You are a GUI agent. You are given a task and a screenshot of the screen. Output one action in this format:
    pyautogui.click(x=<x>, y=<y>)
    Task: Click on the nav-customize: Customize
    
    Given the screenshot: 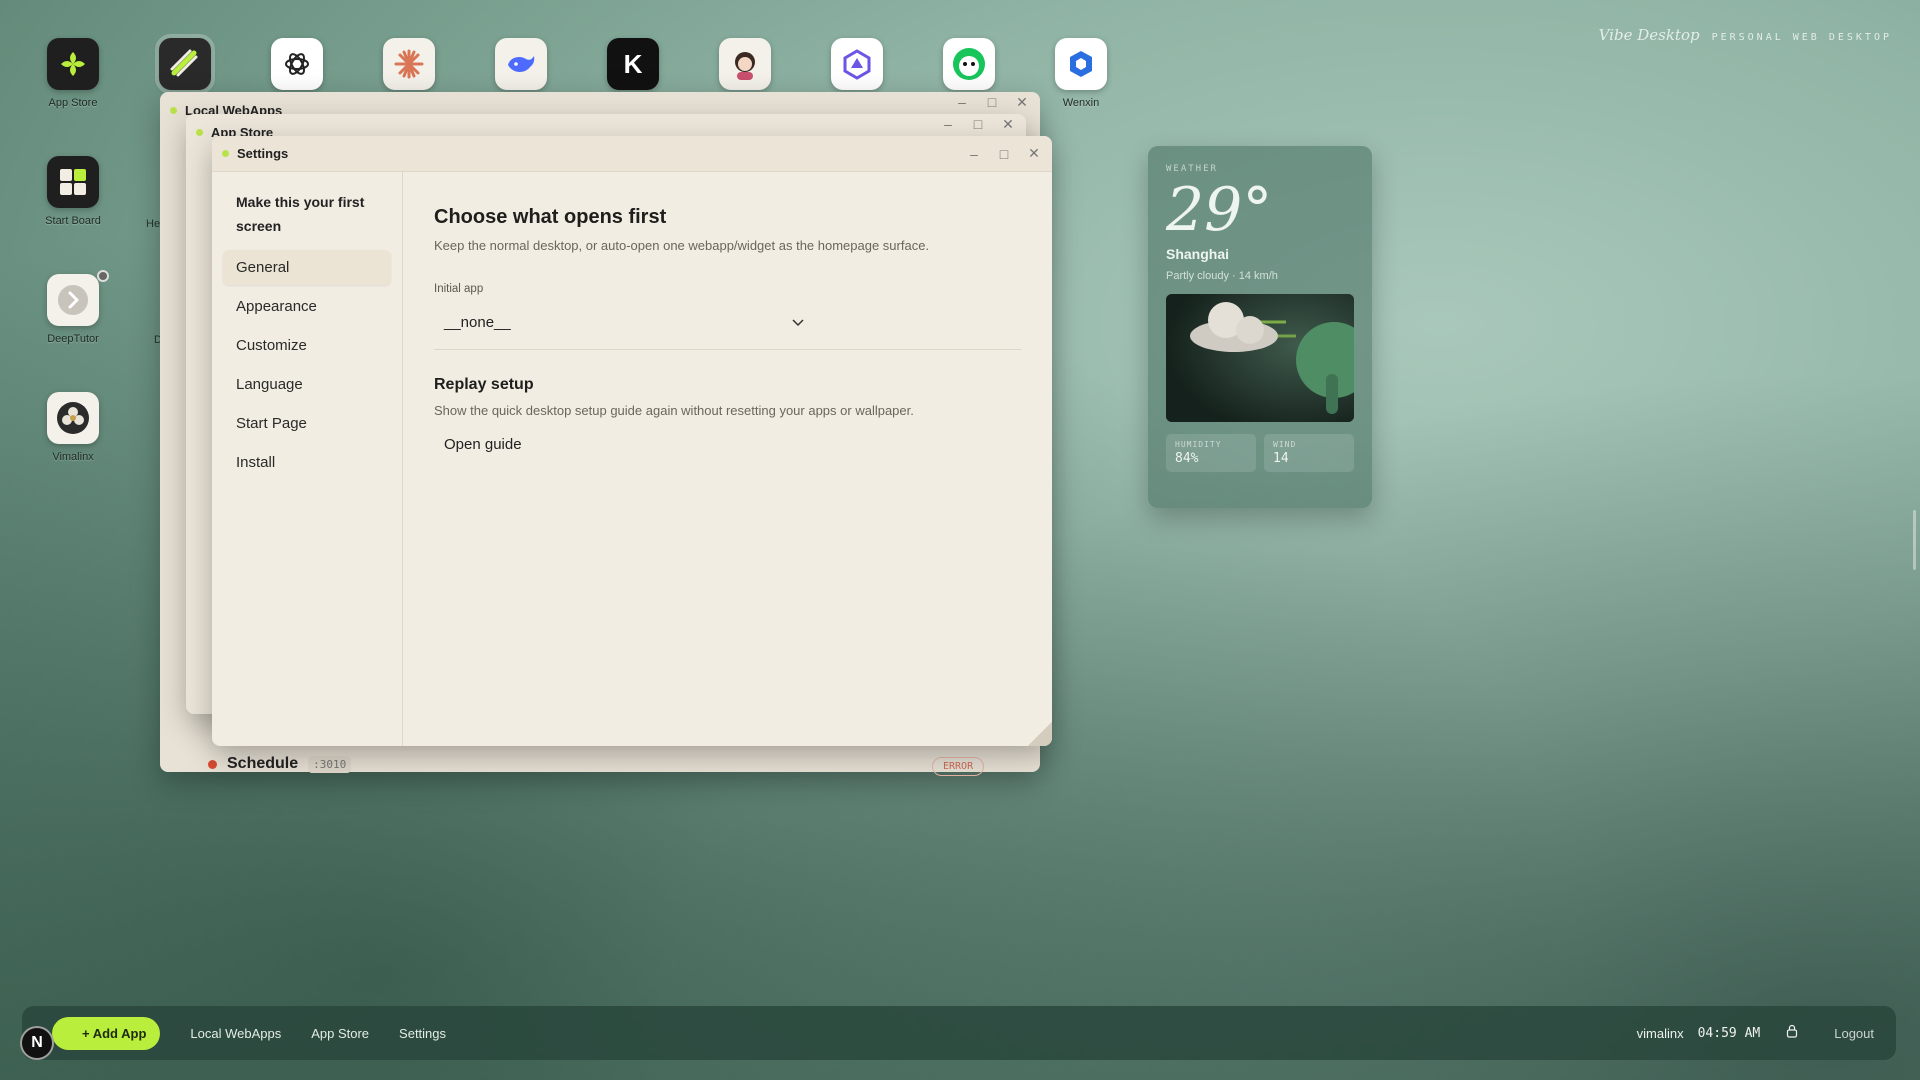 What is the action you would take?
    pyautogui.click(x=307, y=345)
    